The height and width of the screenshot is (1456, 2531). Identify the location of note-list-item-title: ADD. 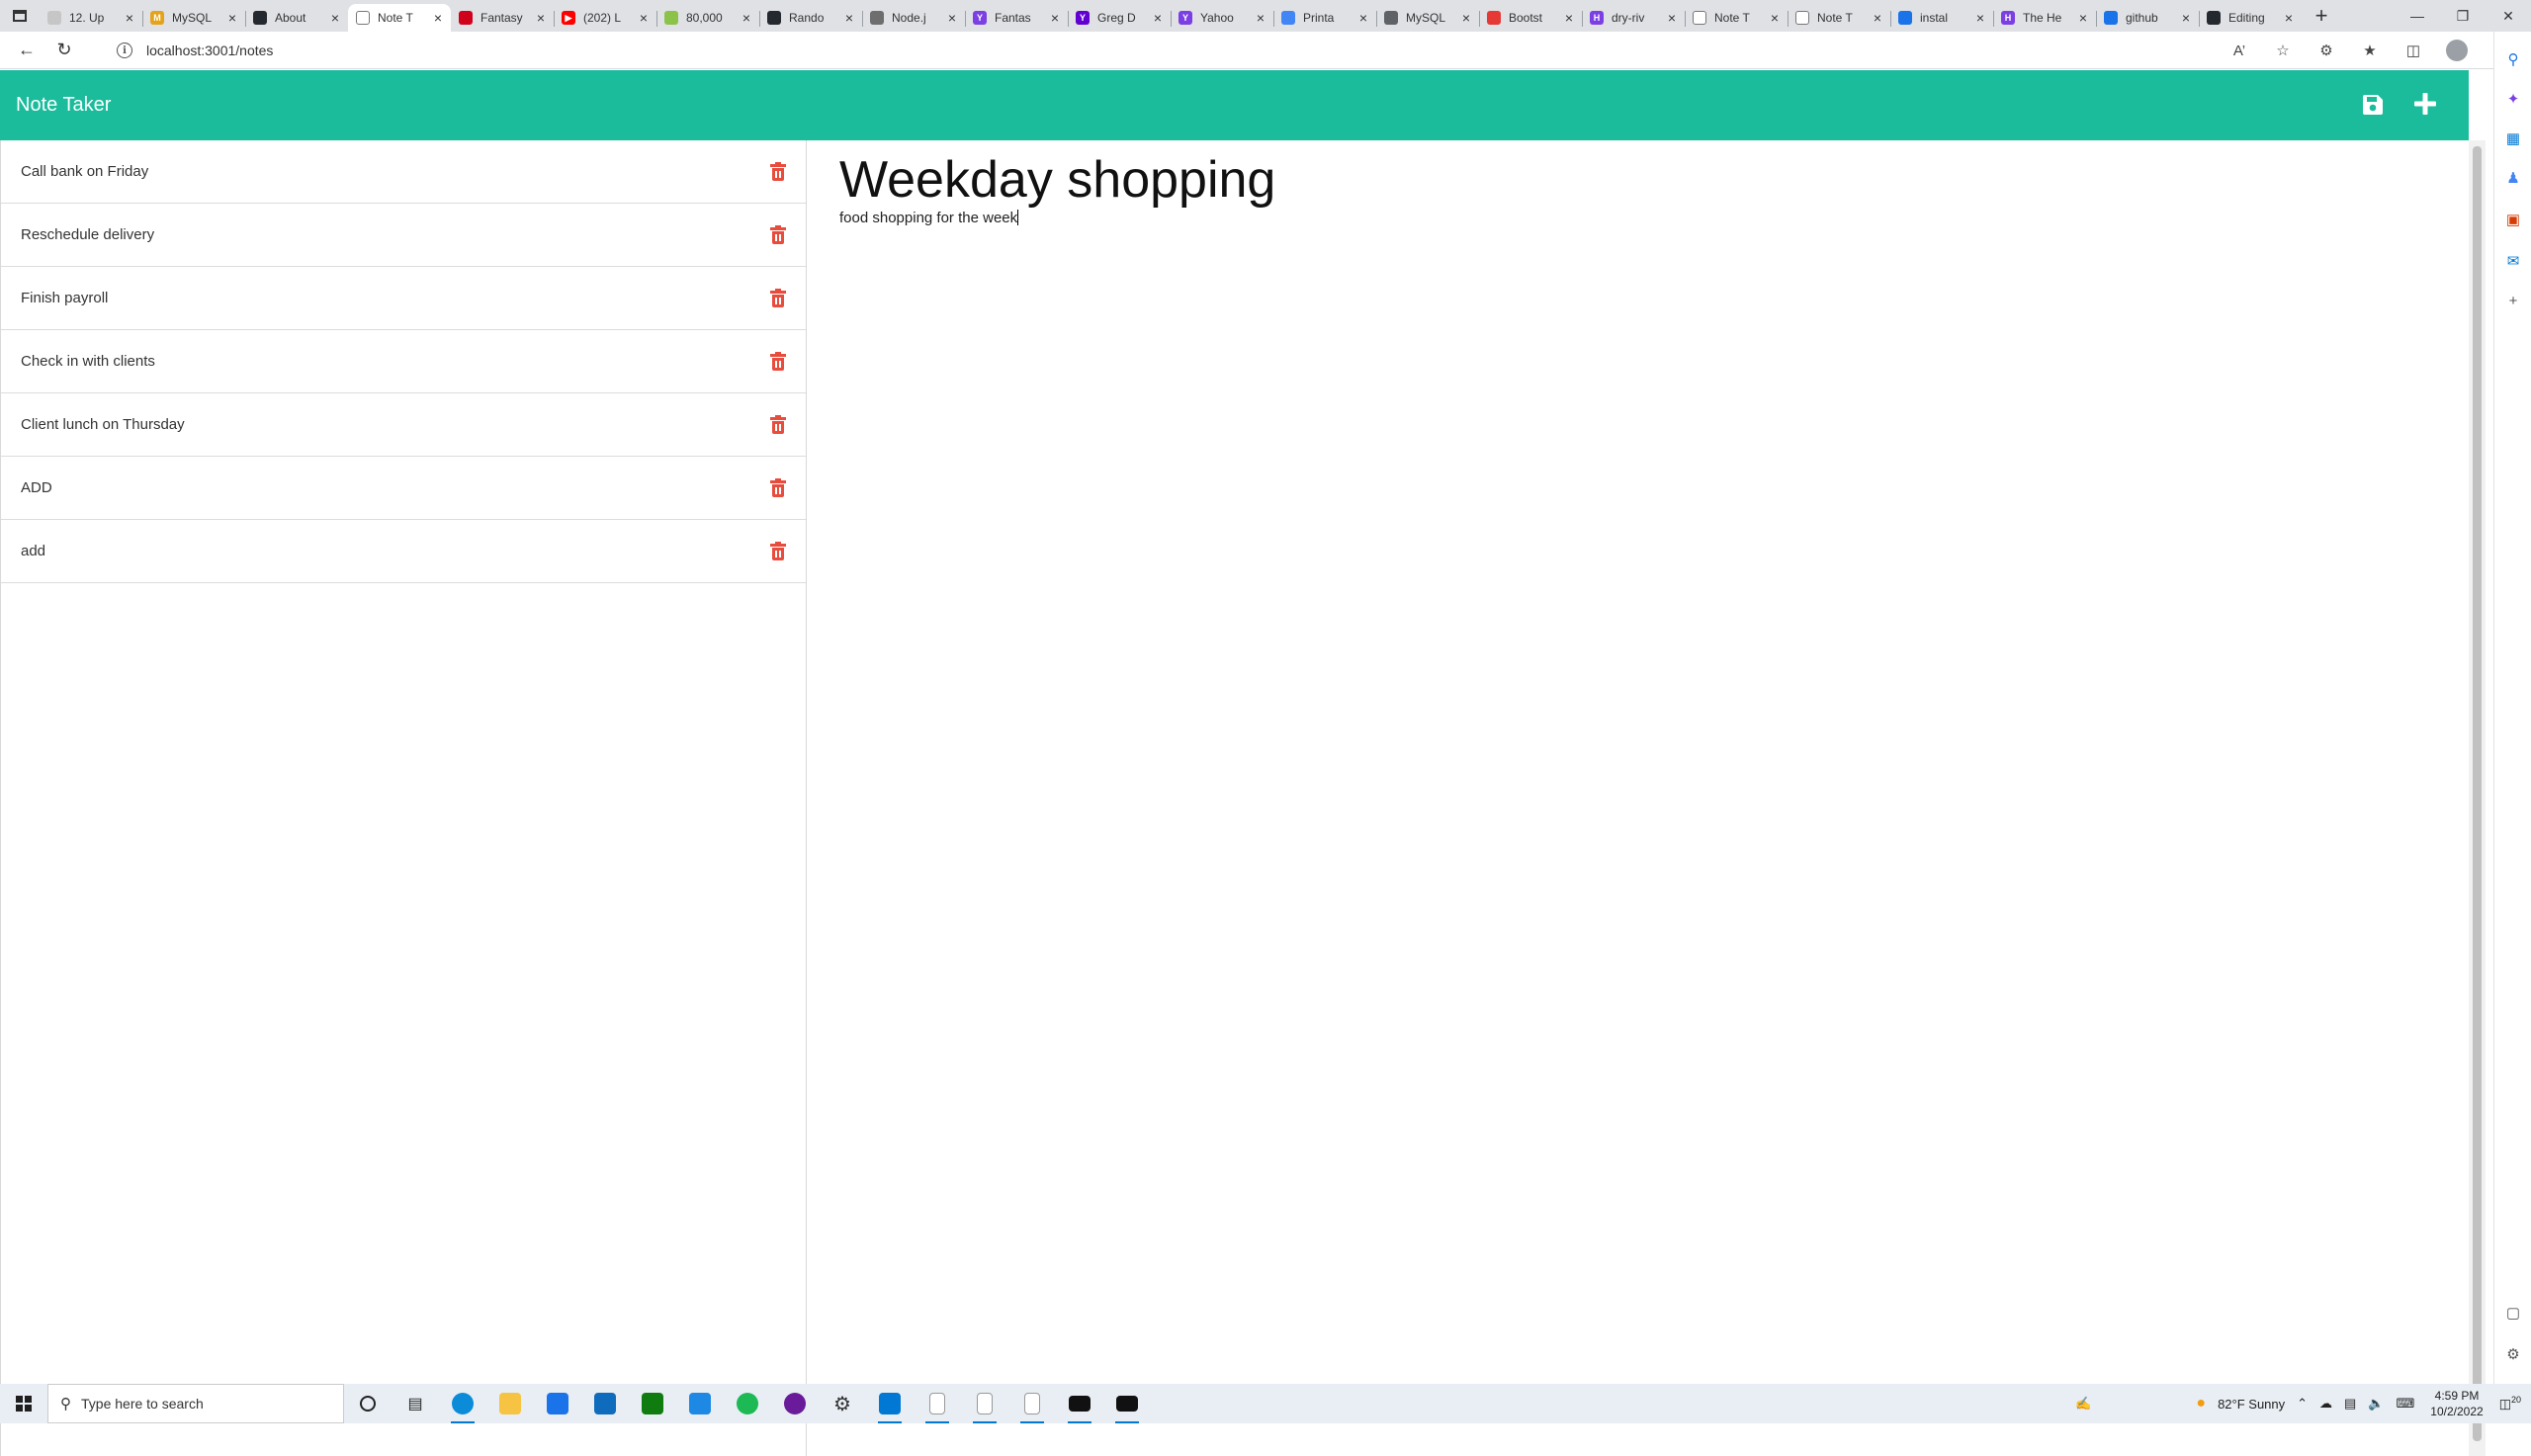
(36, 487).